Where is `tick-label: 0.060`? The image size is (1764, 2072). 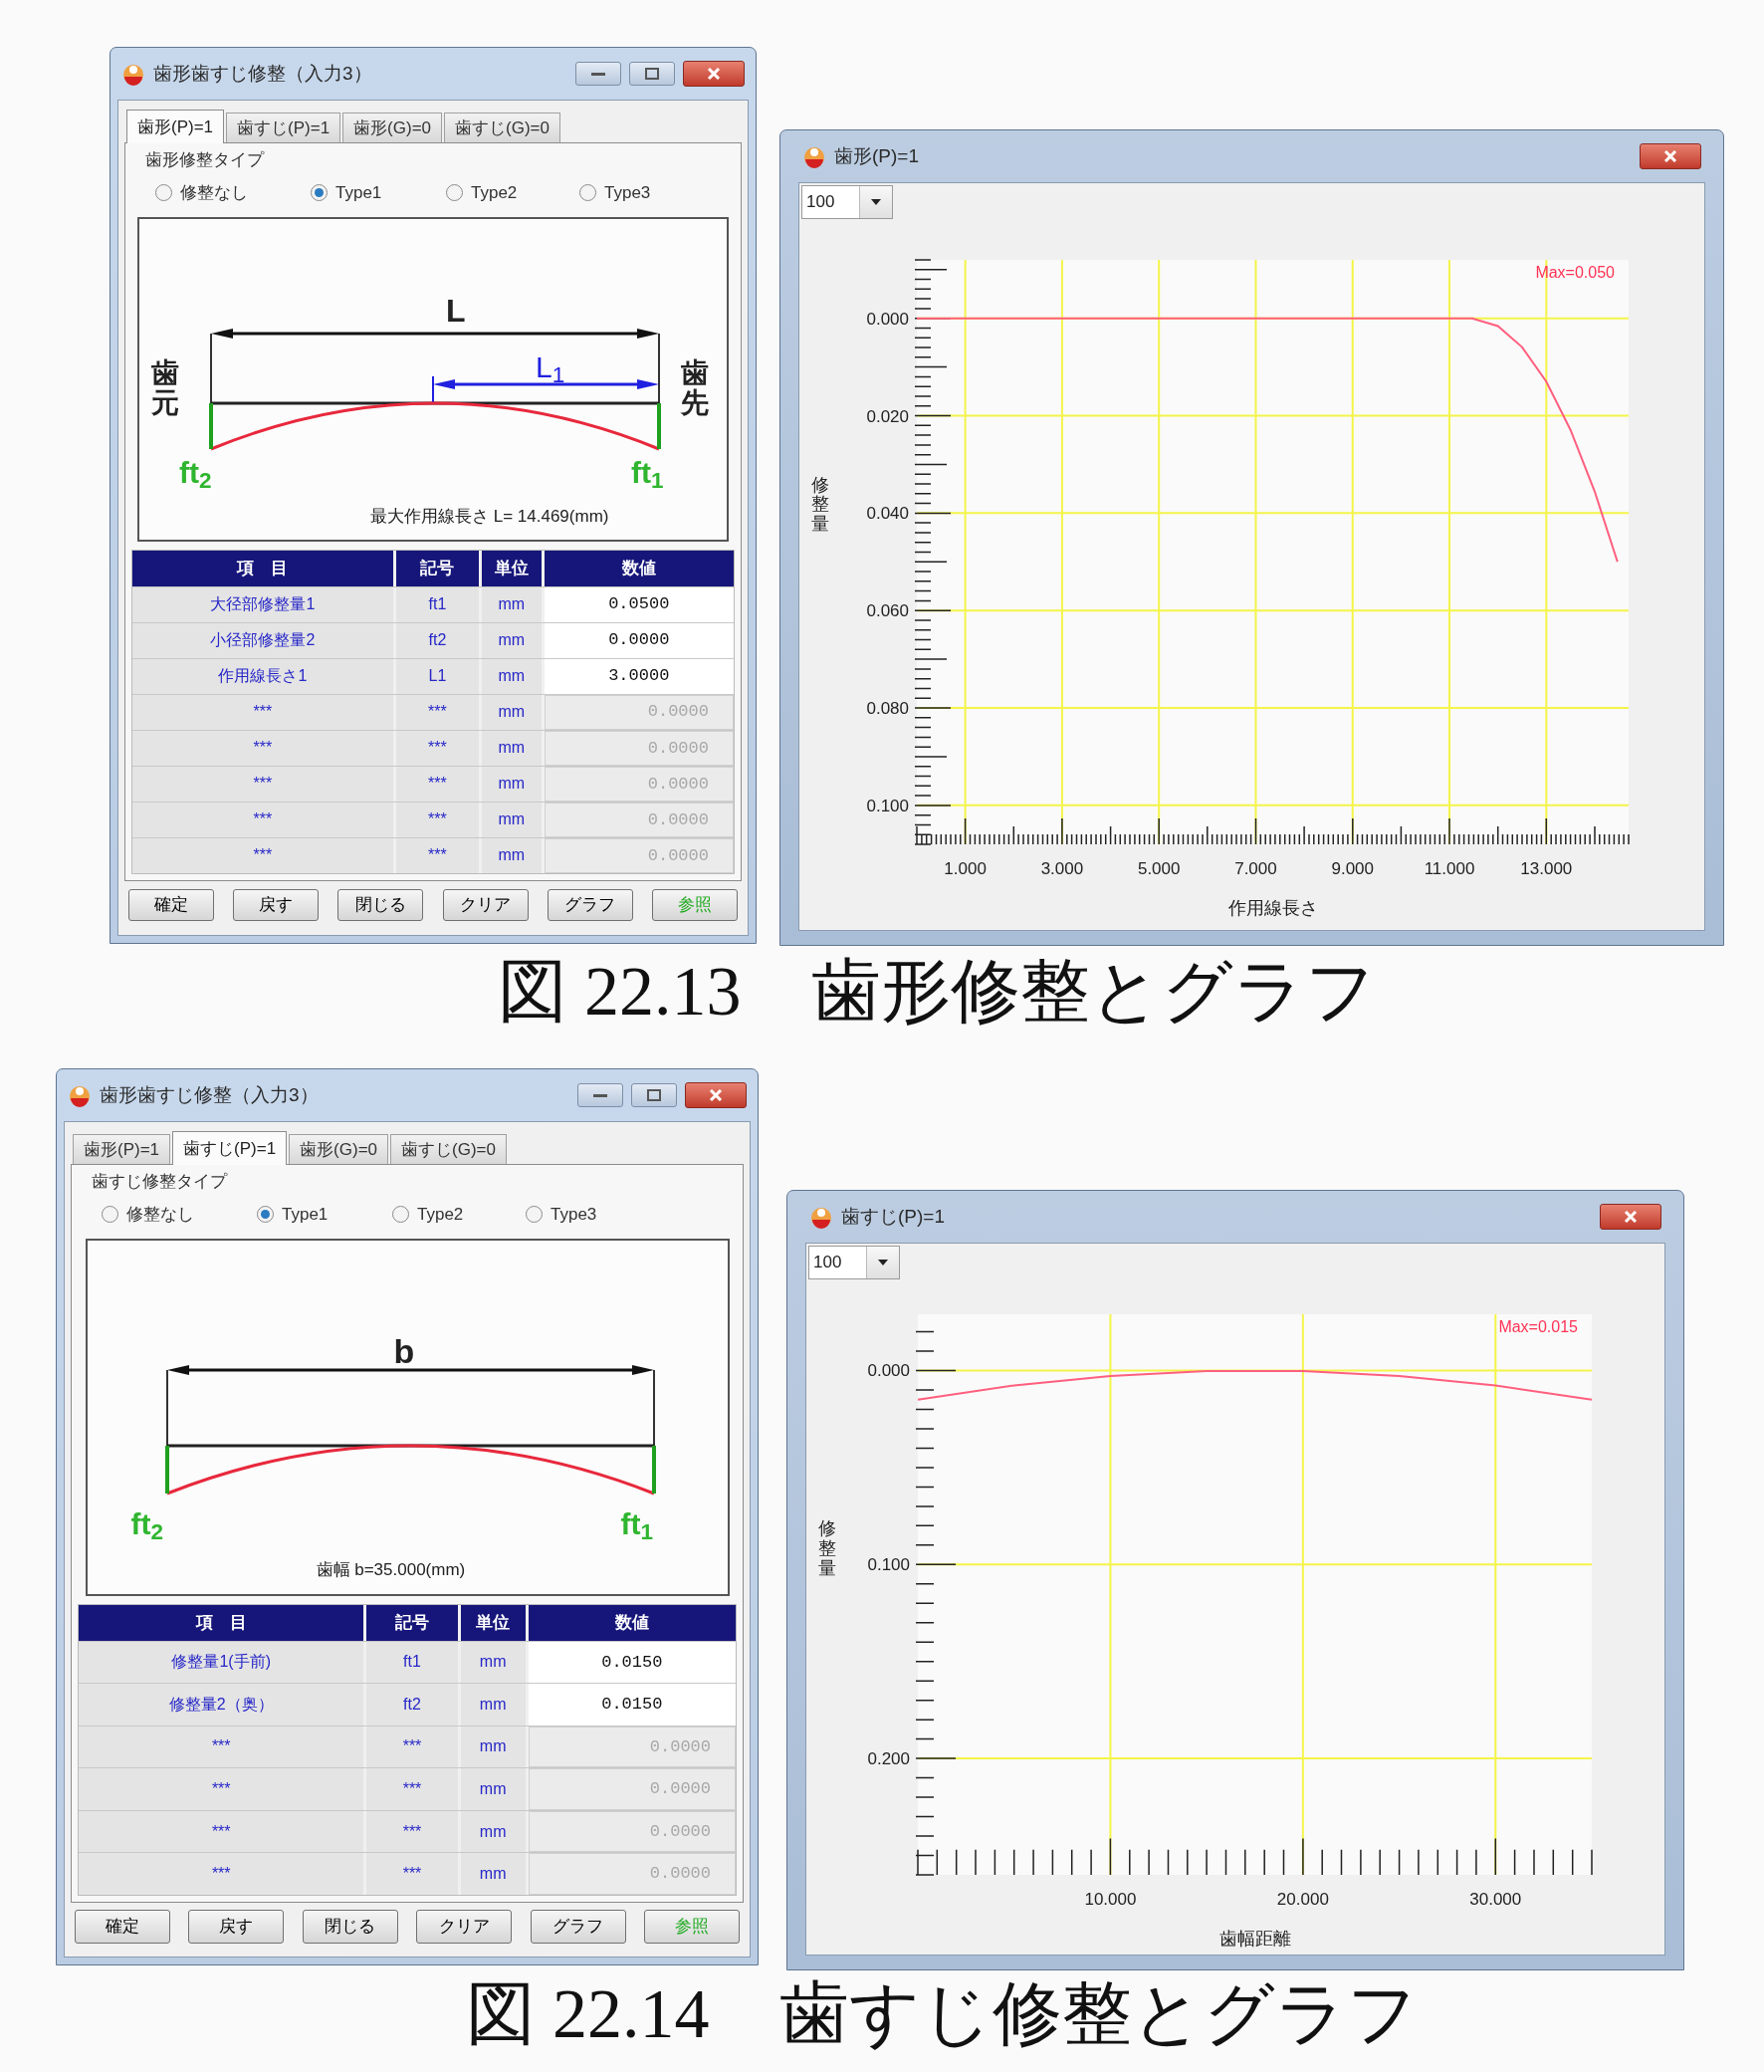 tick-label: 0.060 is located at coordinates (888, 611).